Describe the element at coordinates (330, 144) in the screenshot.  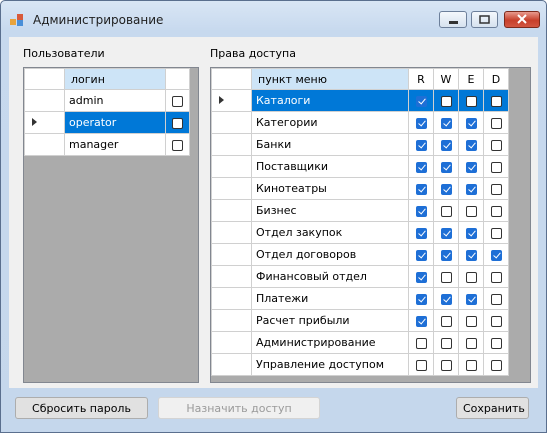
I see `menu-item-cell: Банки` at that location.